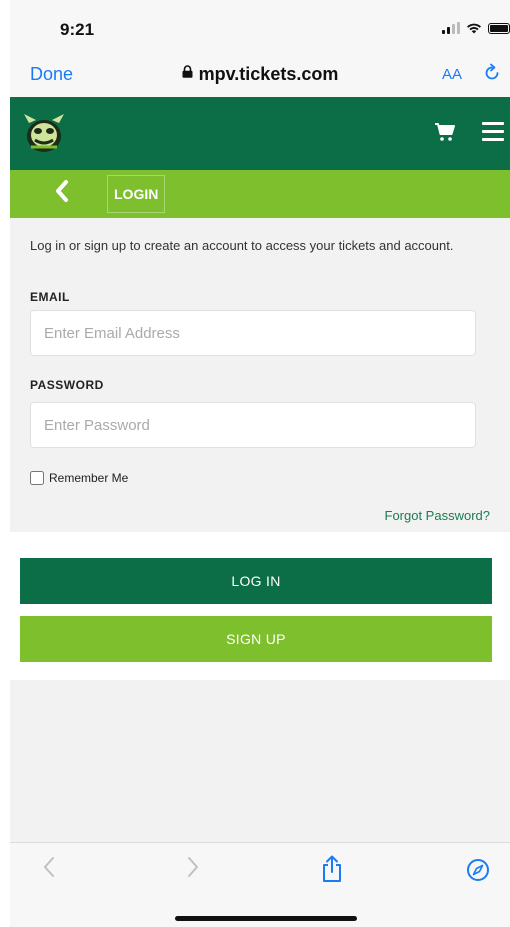 The image size is (510, 927). I want to click on cart-icon, so click(445, 132).